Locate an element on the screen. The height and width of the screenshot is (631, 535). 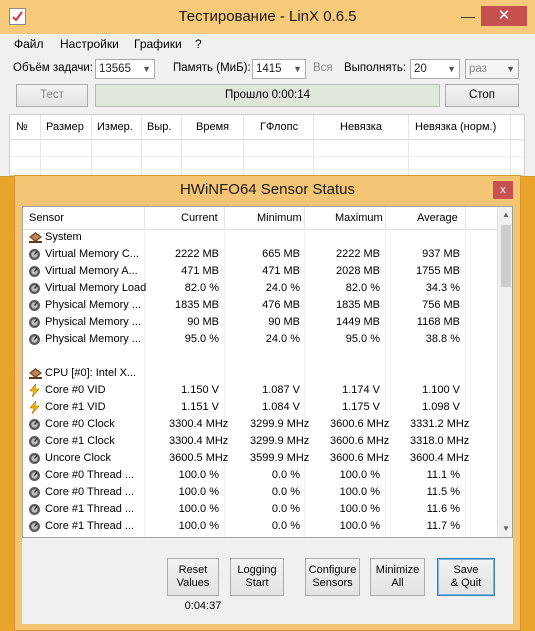
sensor-average: 38.8 % is located at coordinates (442, 339).